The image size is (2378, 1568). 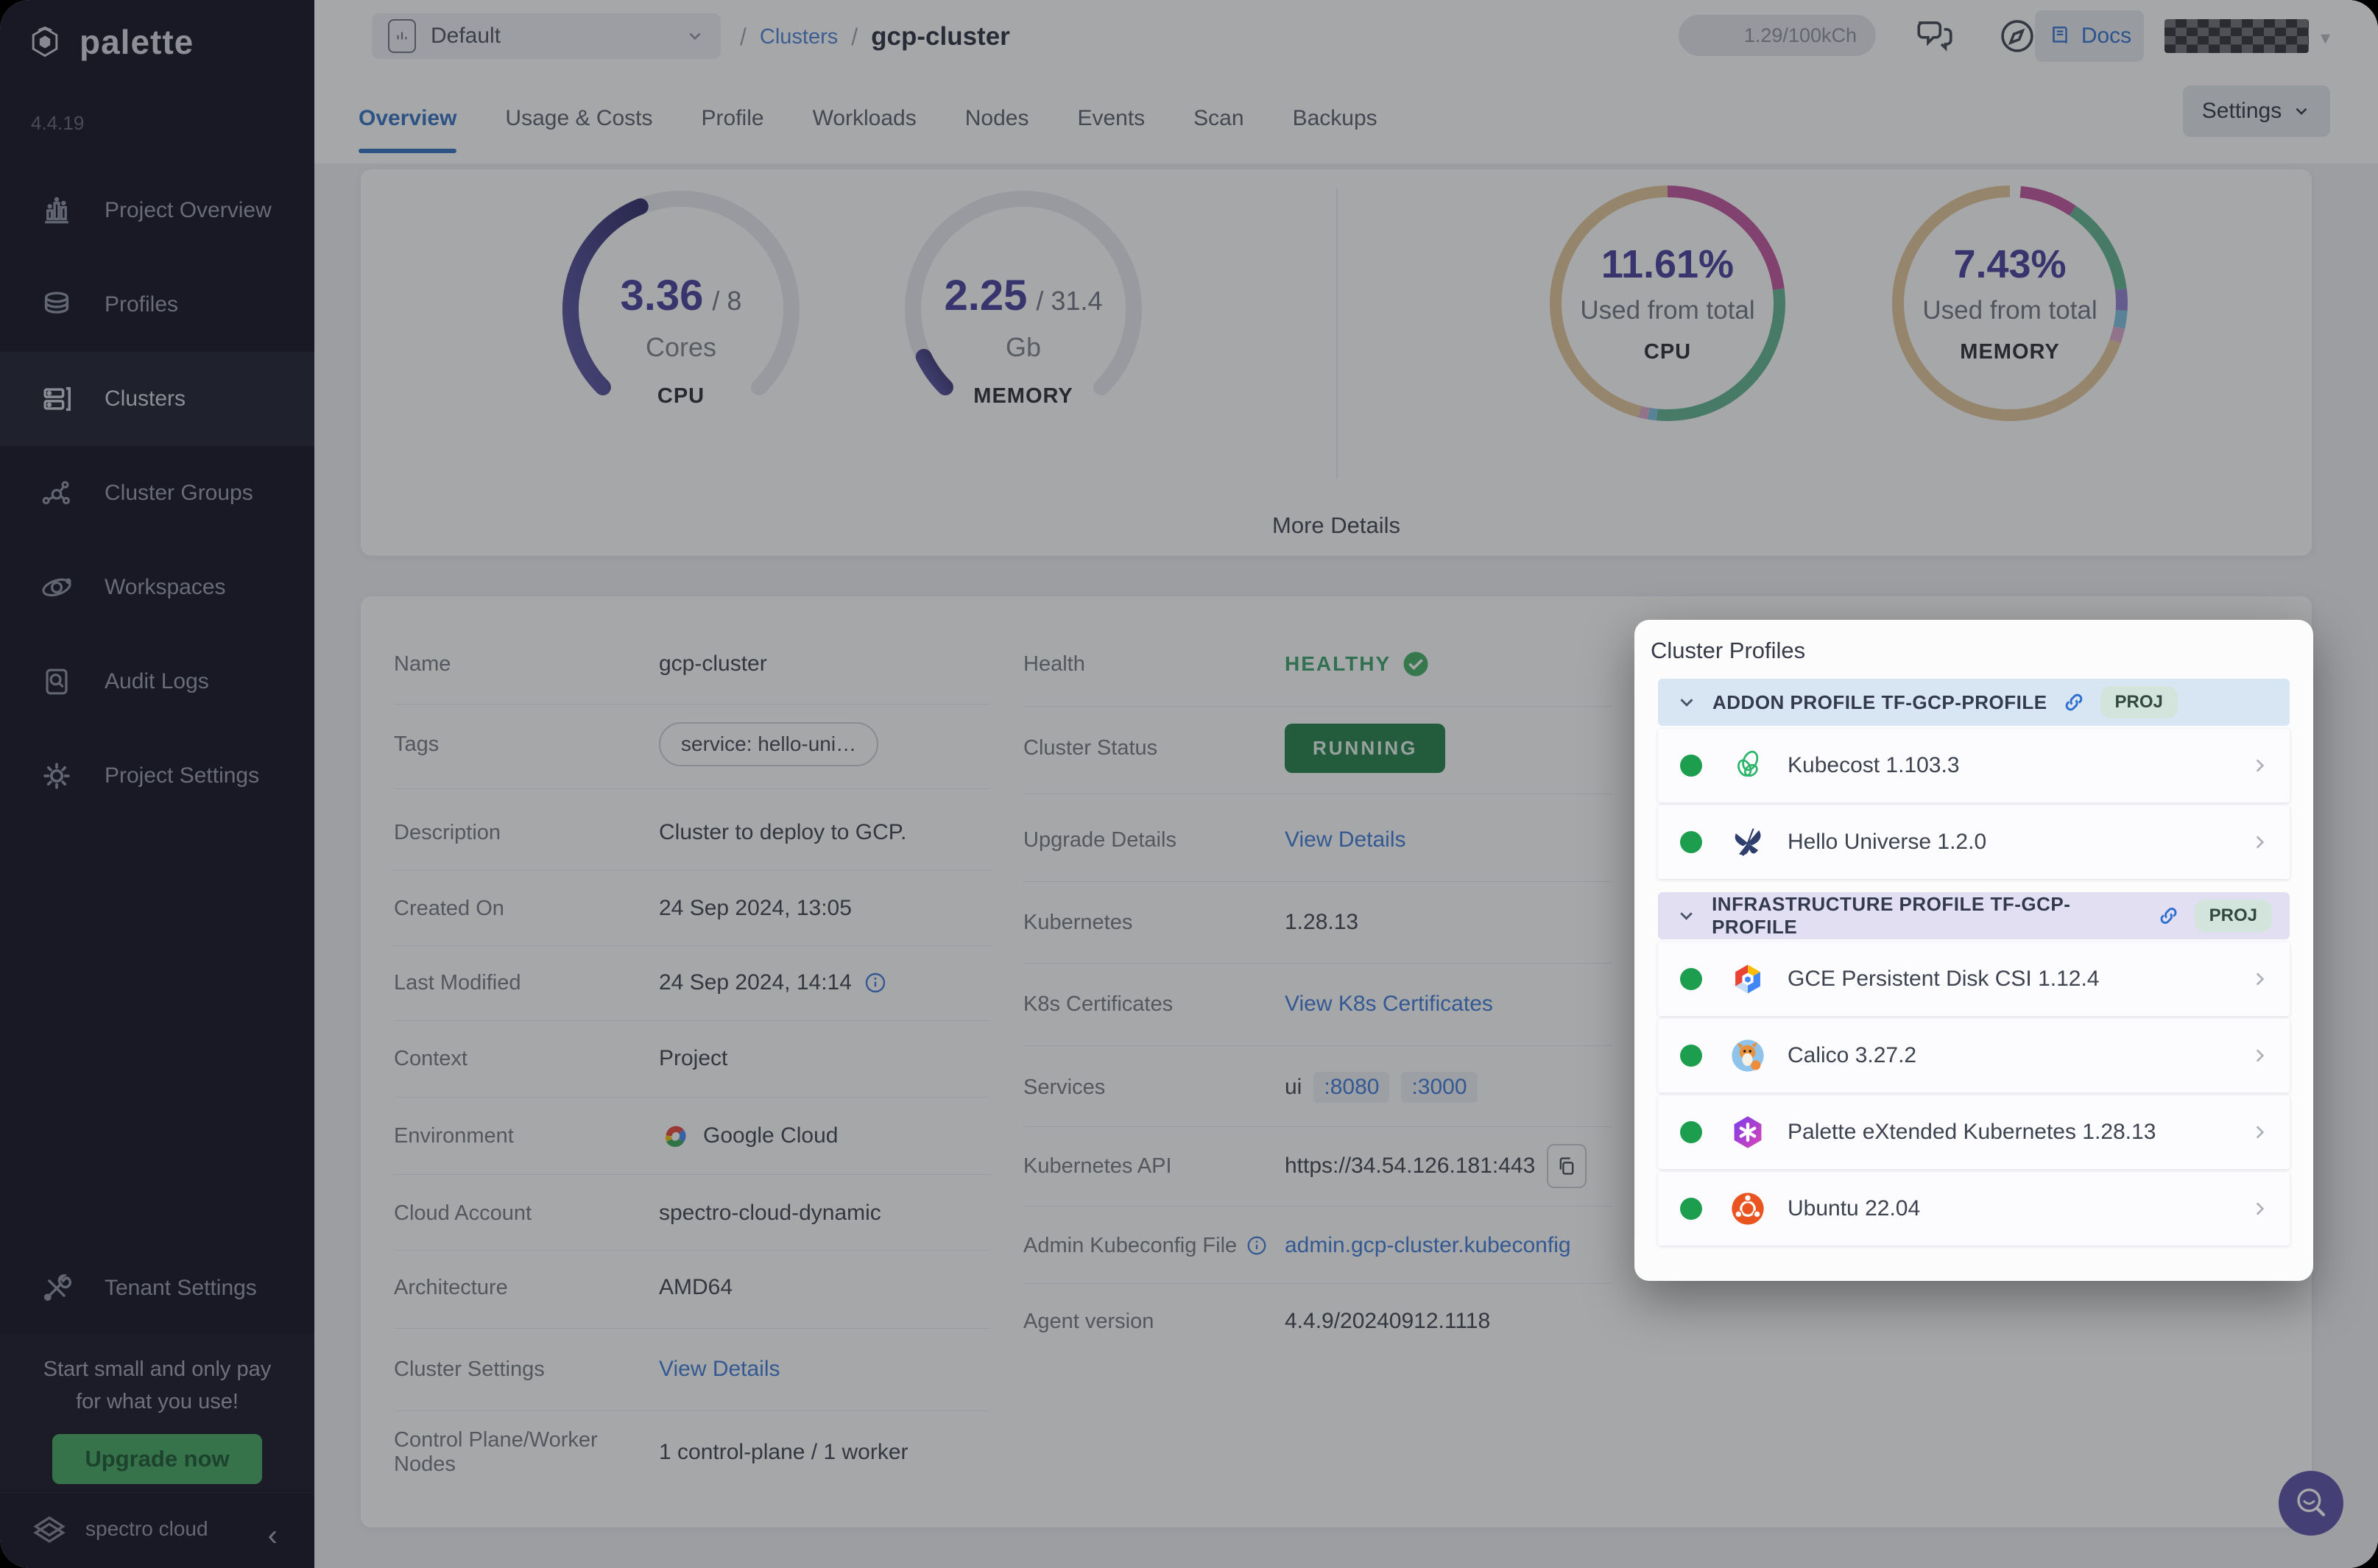 What do you see at coordinates (1891, 915) in the screenshot?
I see `infrastructure-profile-label: INFRASTRUCTURE PROFILE TF-GCP-PROFILE` at bounding box center [1891, 915].